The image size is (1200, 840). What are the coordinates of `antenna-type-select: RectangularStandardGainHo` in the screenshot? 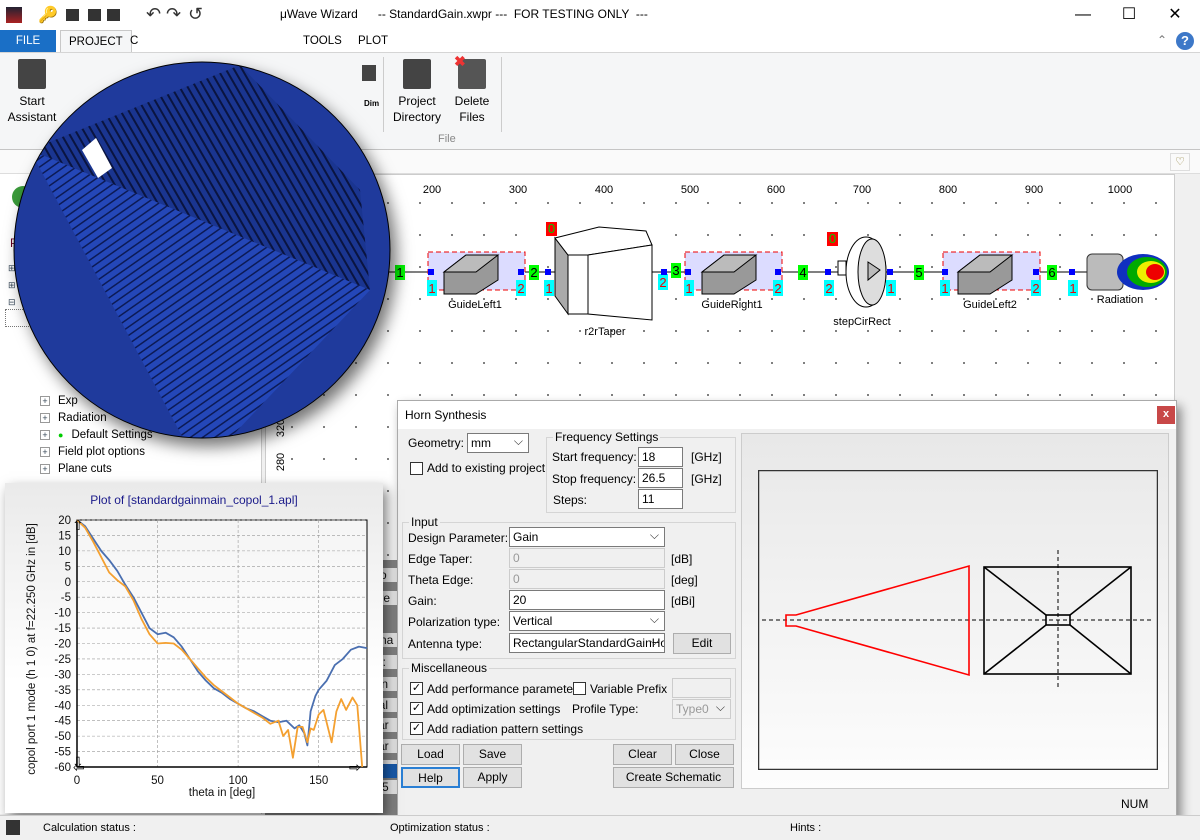 It's located at (587, 643).